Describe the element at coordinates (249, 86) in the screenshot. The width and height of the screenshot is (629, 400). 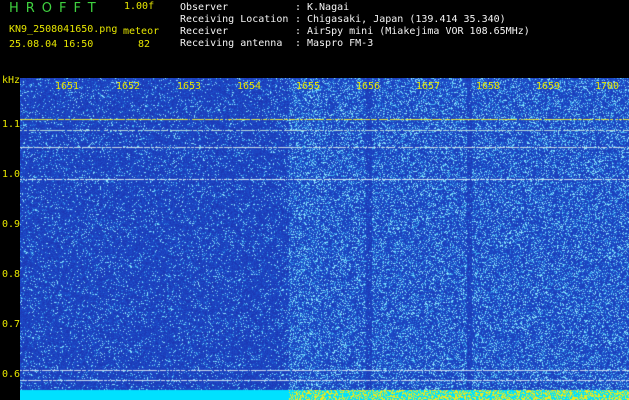
I see `x-tick-label: 1654` at that location.